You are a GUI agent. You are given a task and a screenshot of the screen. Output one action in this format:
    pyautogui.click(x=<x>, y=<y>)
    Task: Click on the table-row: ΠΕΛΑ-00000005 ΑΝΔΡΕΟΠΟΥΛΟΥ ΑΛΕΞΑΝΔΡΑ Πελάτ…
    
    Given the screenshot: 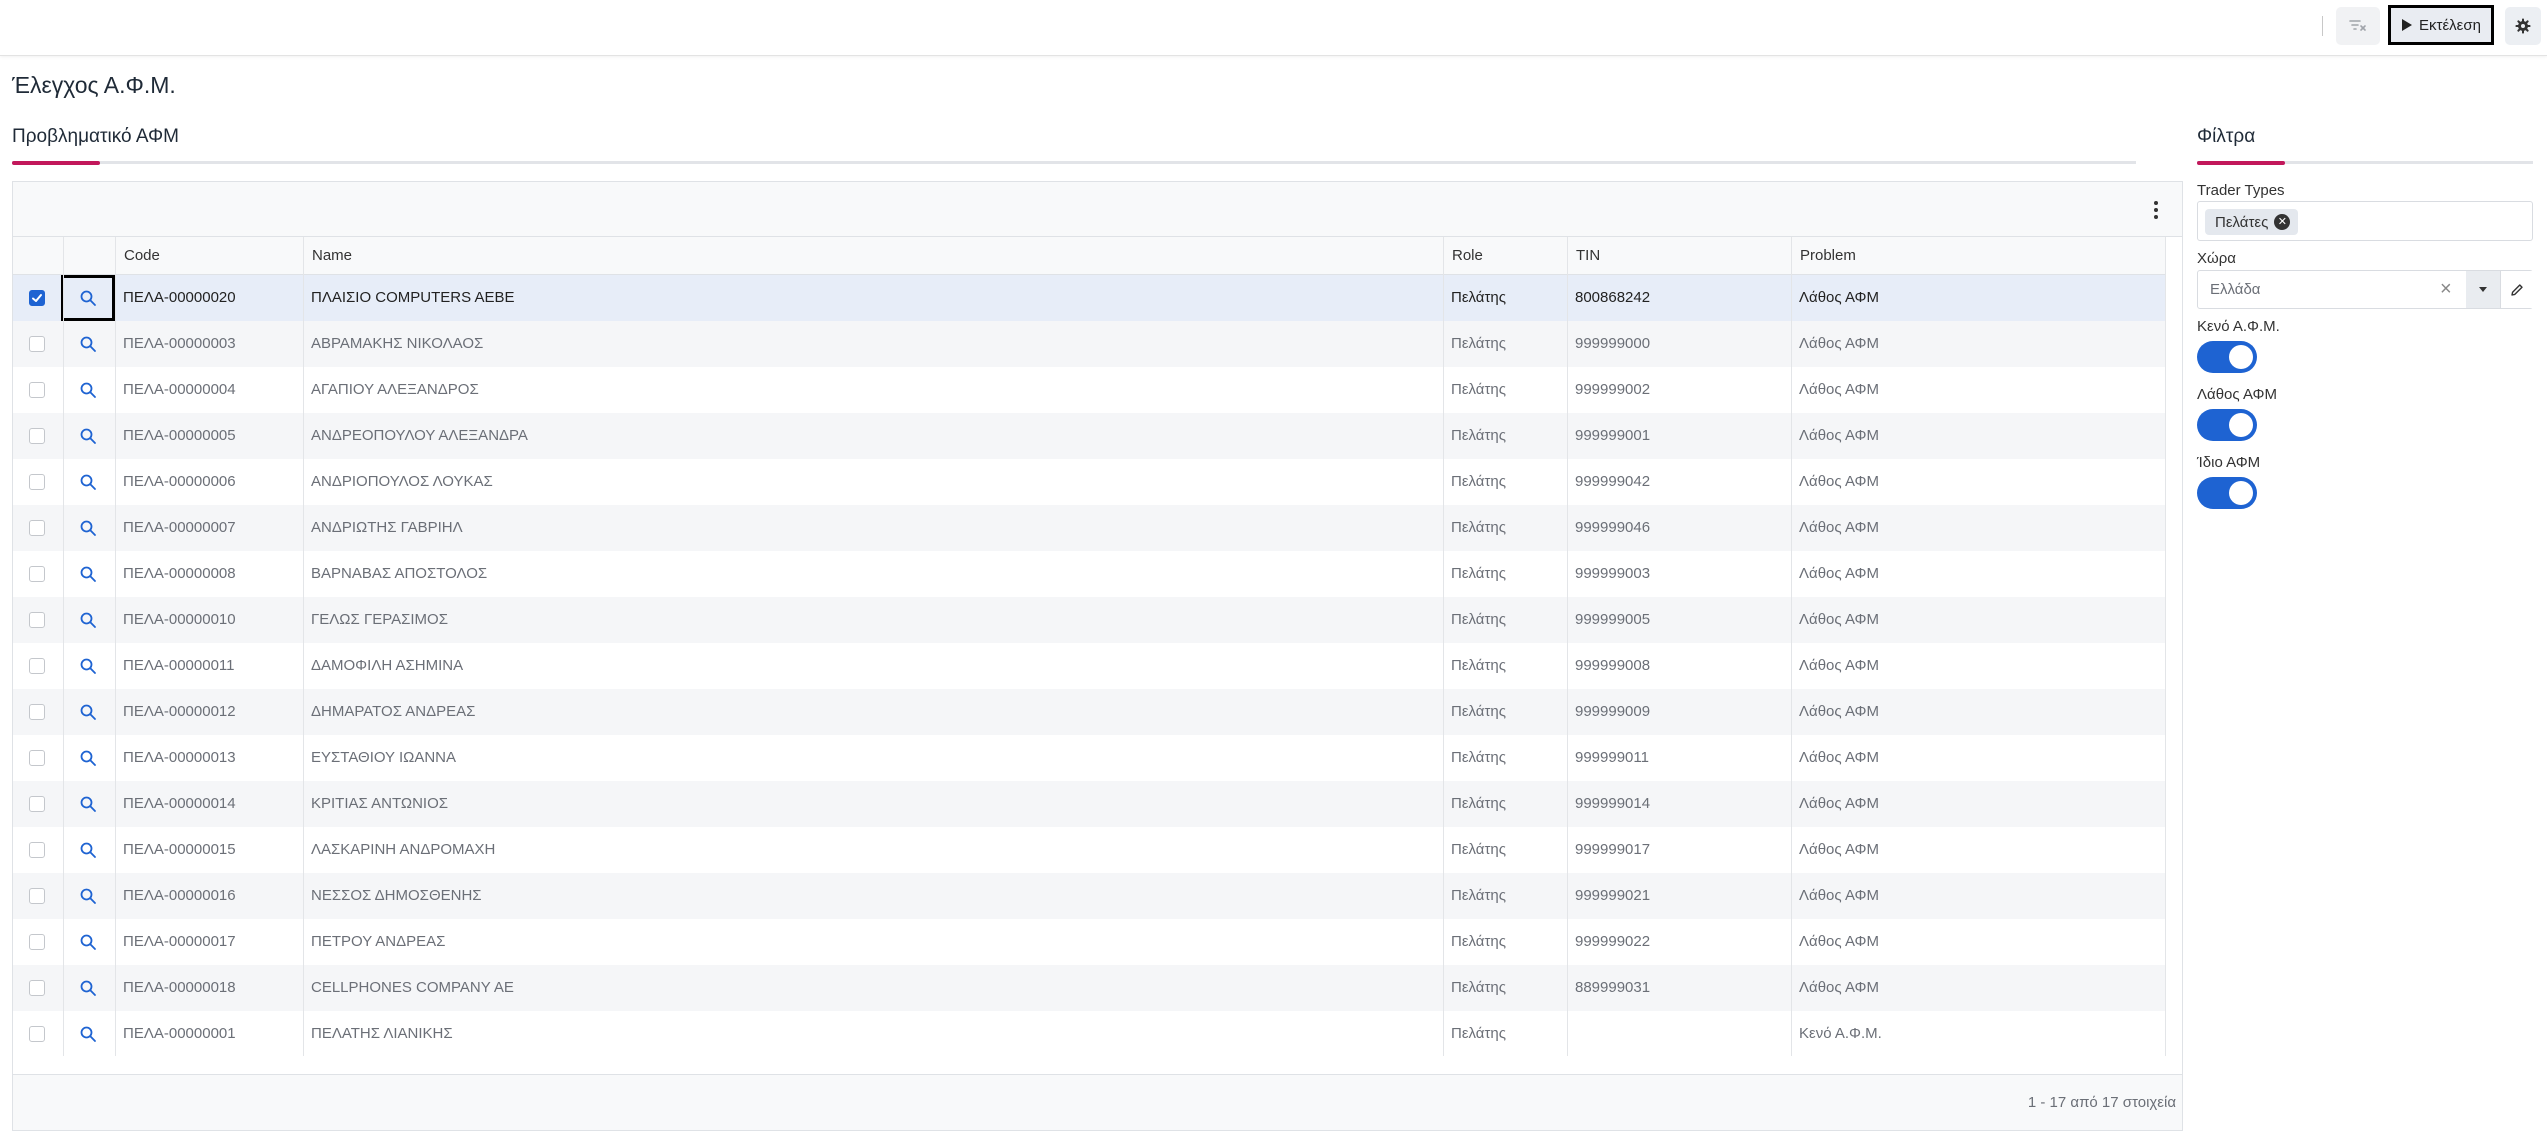 What is the action you would take?
    pyautogui.click(x=1089, y=436)
    